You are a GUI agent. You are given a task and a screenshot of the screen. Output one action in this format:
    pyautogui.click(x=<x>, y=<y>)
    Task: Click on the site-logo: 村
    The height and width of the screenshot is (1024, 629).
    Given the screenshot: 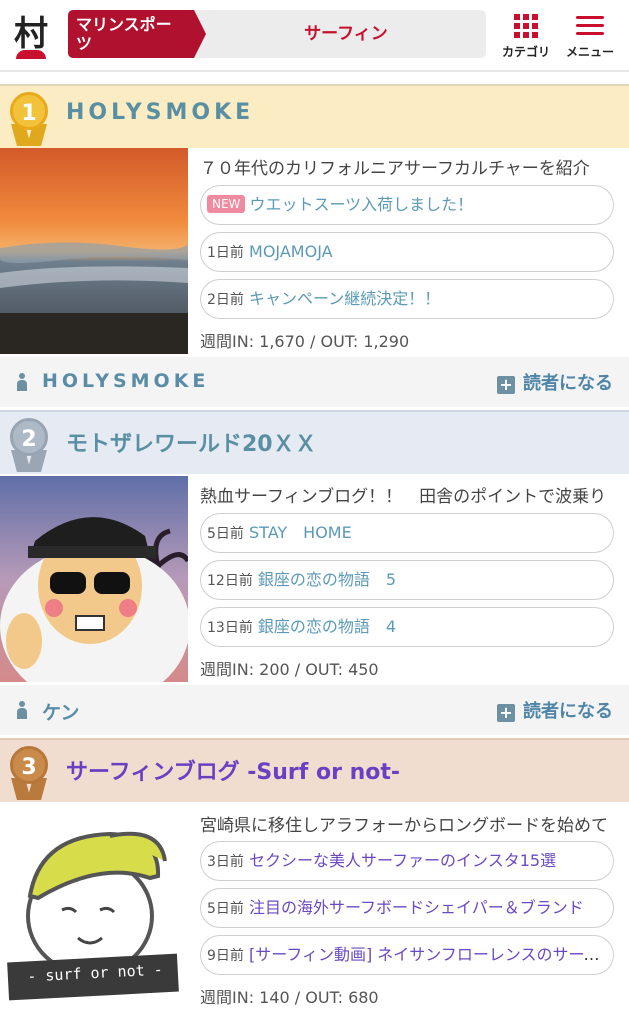 What is the action you would take?
    pyautogui.click(x=34, y=34)
    